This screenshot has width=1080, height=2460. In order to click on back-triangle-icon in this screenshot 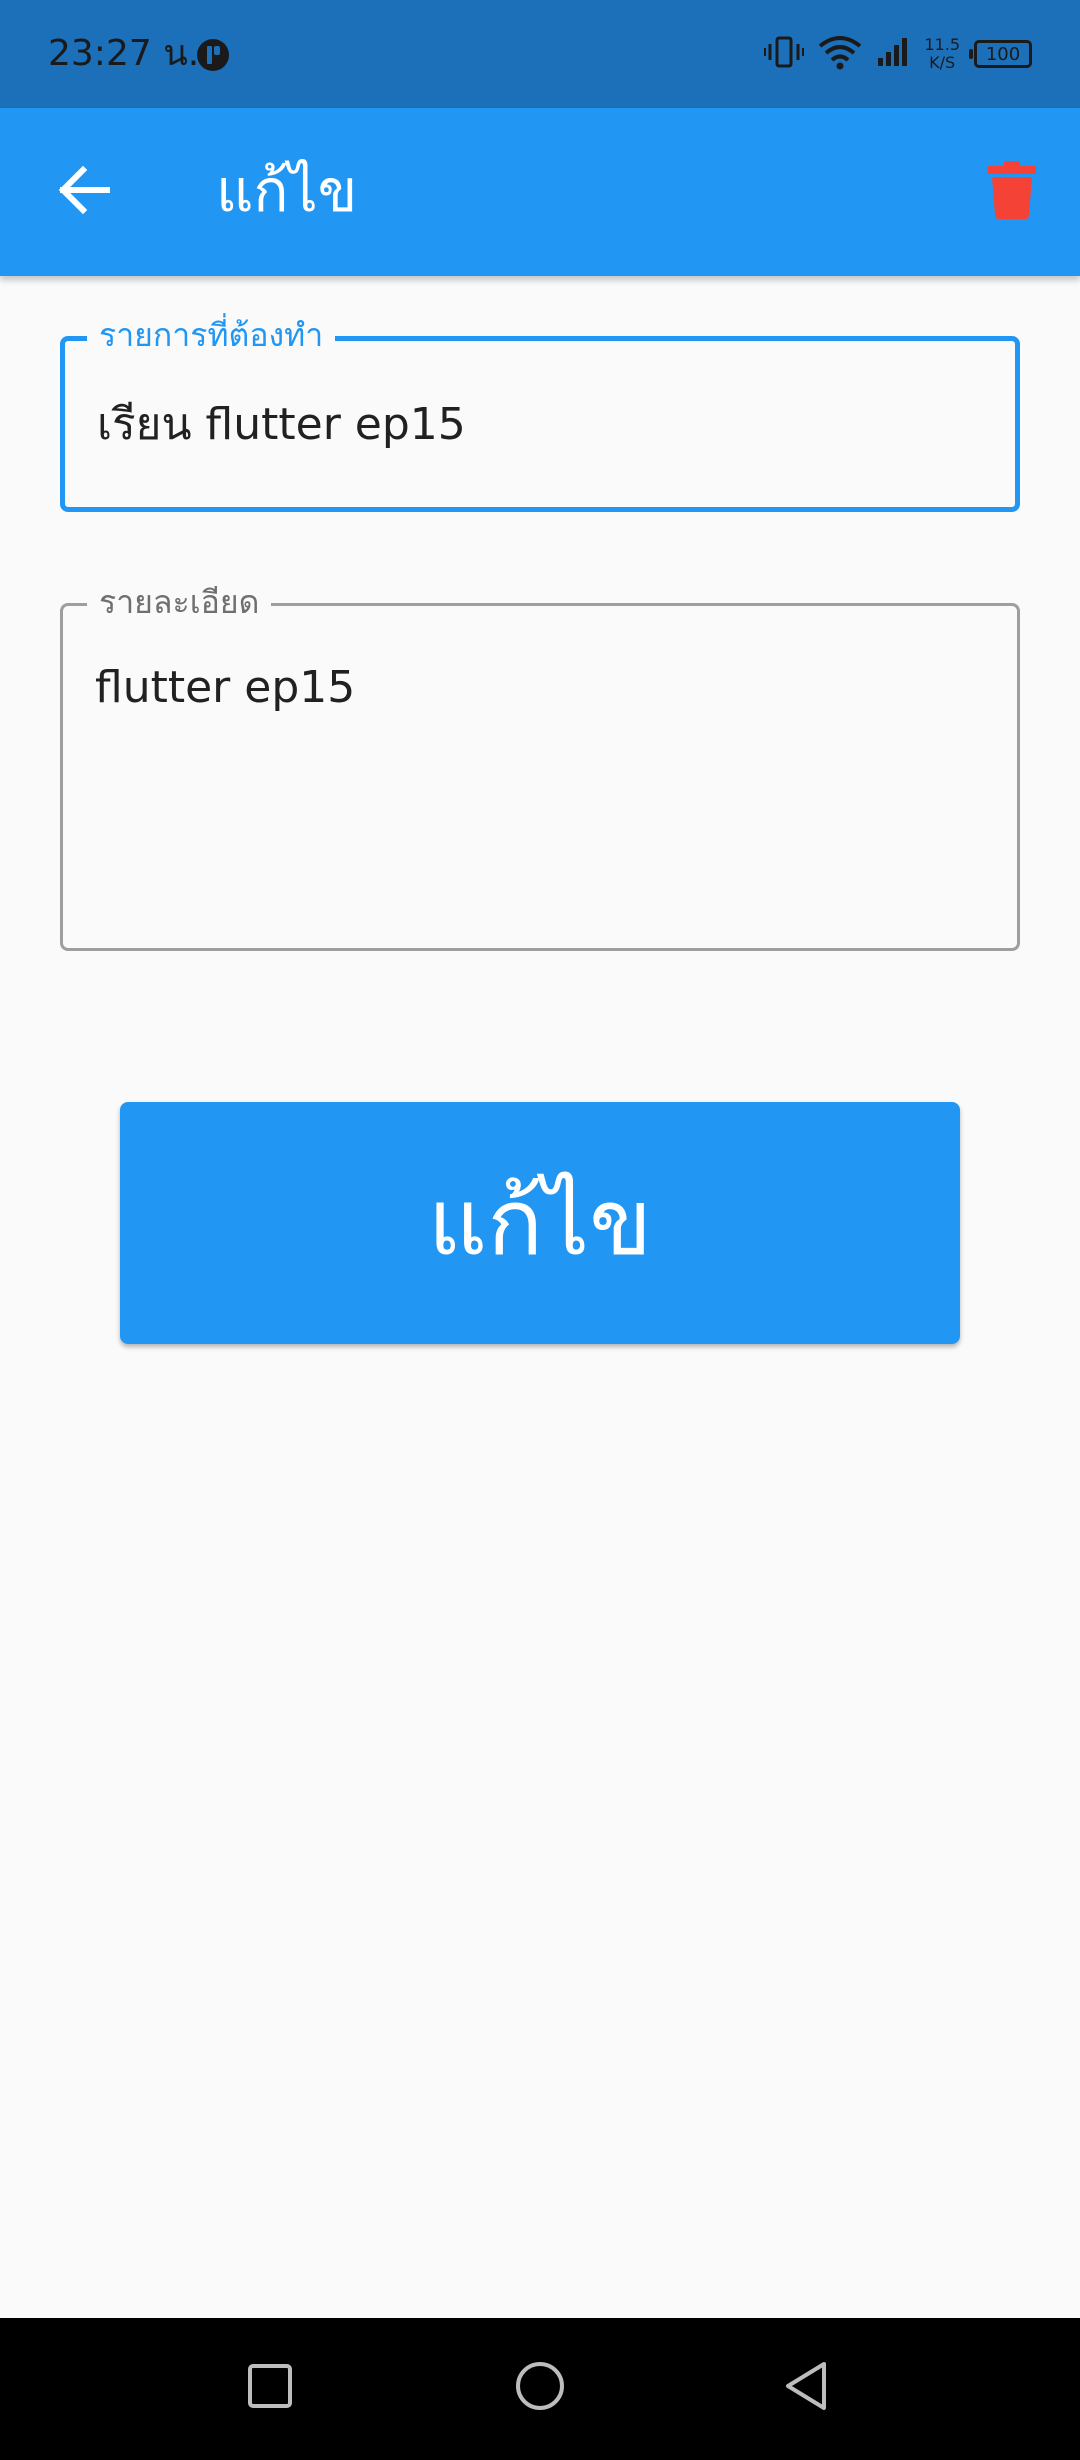, I will do `click(806, 2388)`.